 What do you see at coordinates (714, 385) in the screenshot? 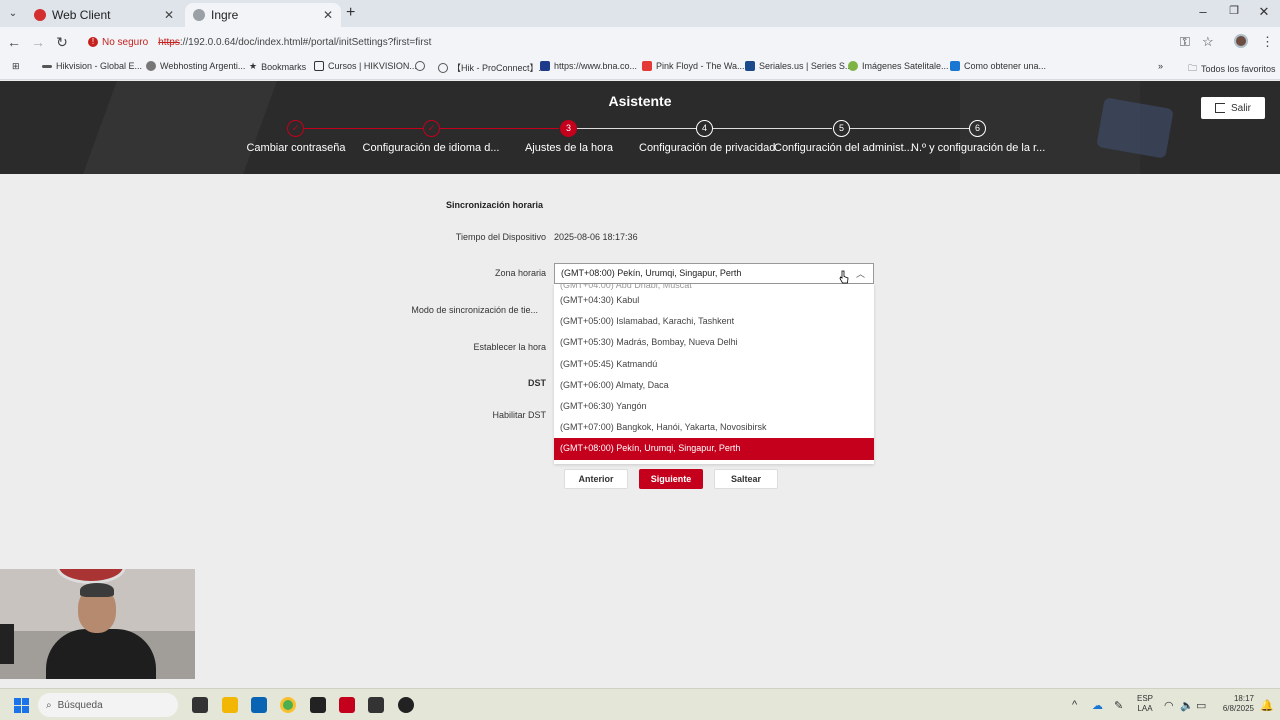
I see `timezone-option: (GMT+06:00) Almaty, Daca` at bounding box center [714, 385].